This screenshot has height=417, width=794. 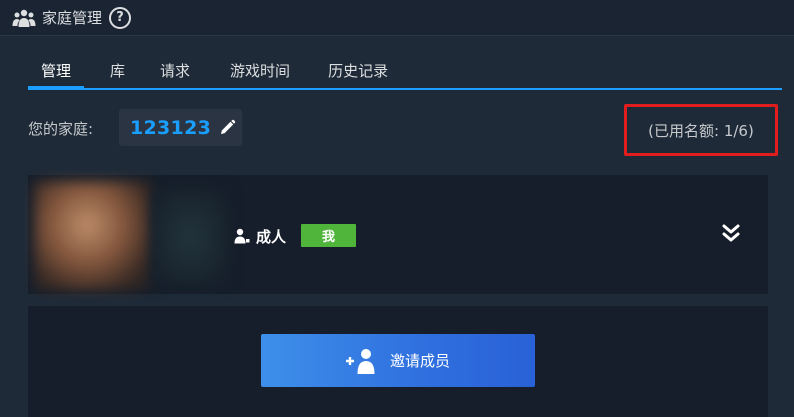 I want to click on member-role: 成人, so click(x=260, y=236).